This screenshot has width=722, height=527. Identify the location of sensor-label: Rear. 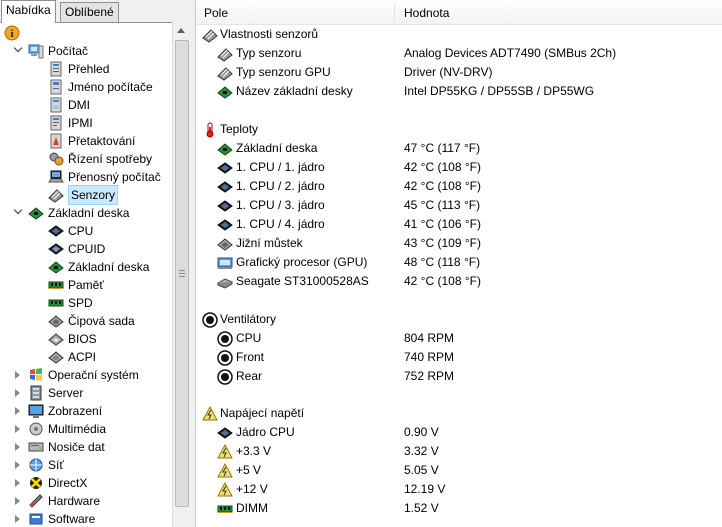
(249, 376).